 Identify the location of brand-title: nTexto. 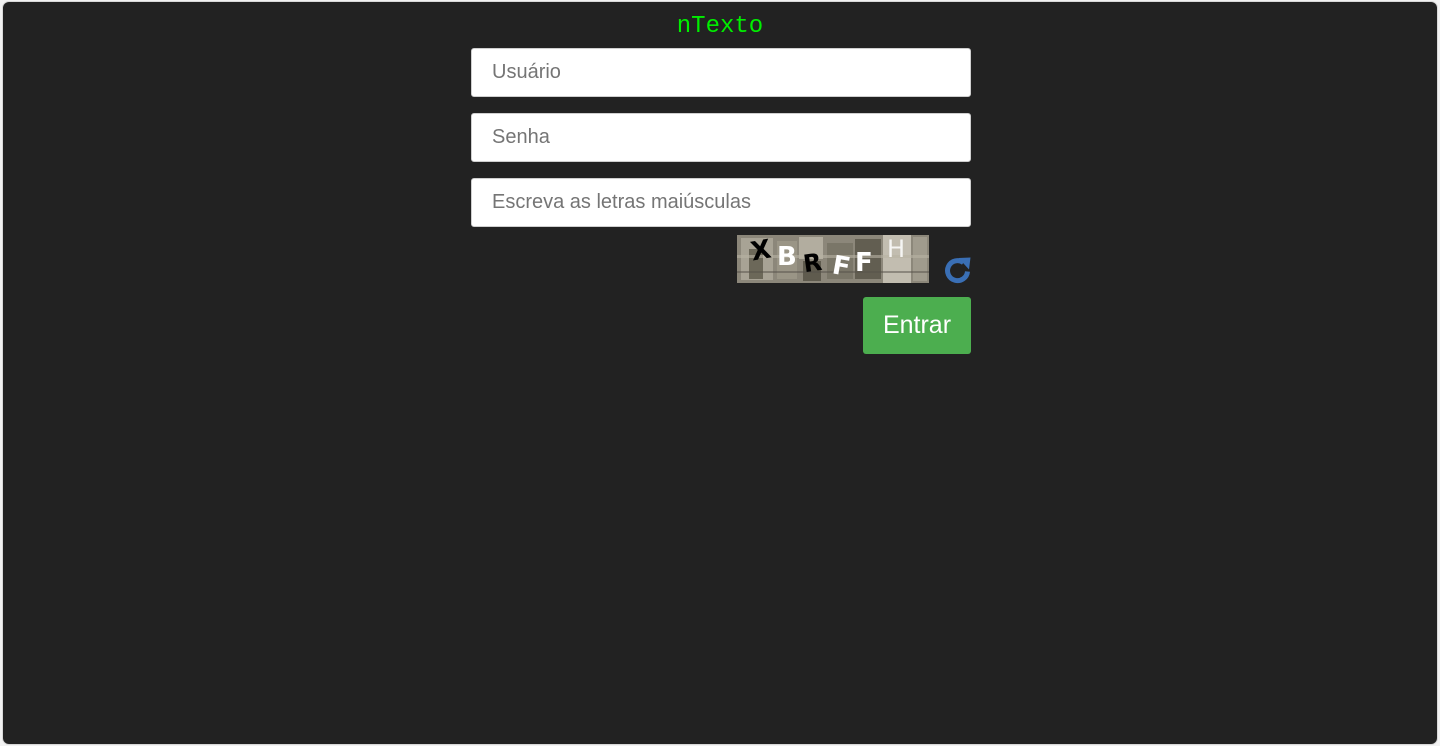
(720, 26).